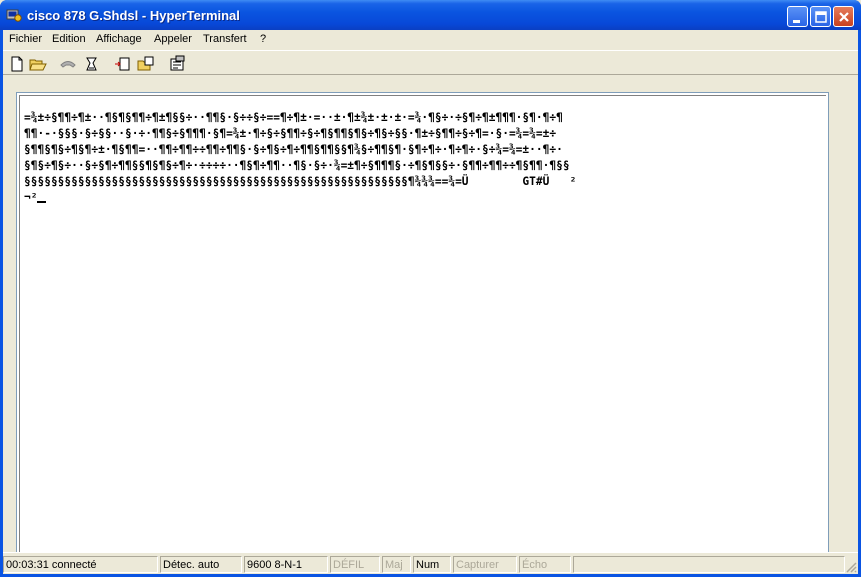 This screenshot has width=861, height=577. What do you see at coordinates (38, 64) in the screenshot?
I see `open-folder-icon` at bounding box center [38, 64].